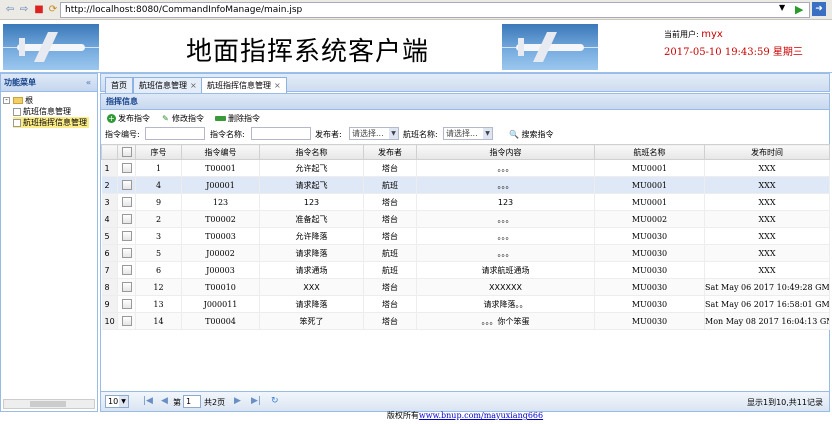 This screenshot has width=832, height=424. Describe the element at coordinates (505, 168) in the screenshot. I see `cell-content: 。。。` at that location.